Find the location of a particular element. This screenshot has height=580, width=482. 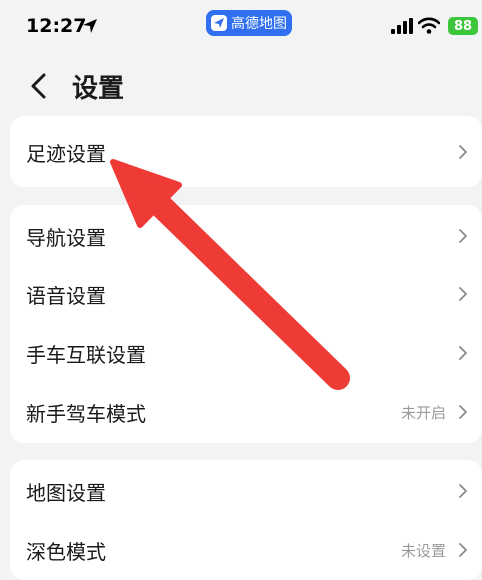

app-name: 高德地图 is located at coordinates (259, 24).